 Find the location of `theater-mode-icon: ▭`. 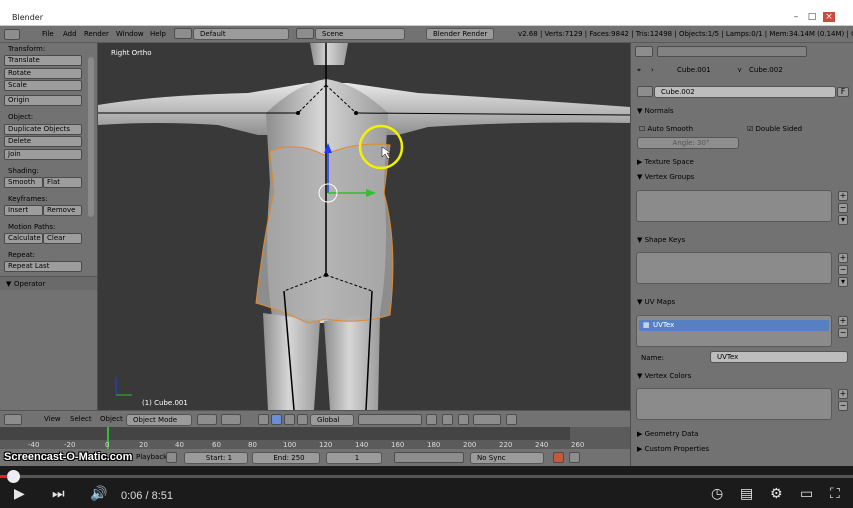

theater-mode-icon: ▭ is located at coordinates (806, 494).